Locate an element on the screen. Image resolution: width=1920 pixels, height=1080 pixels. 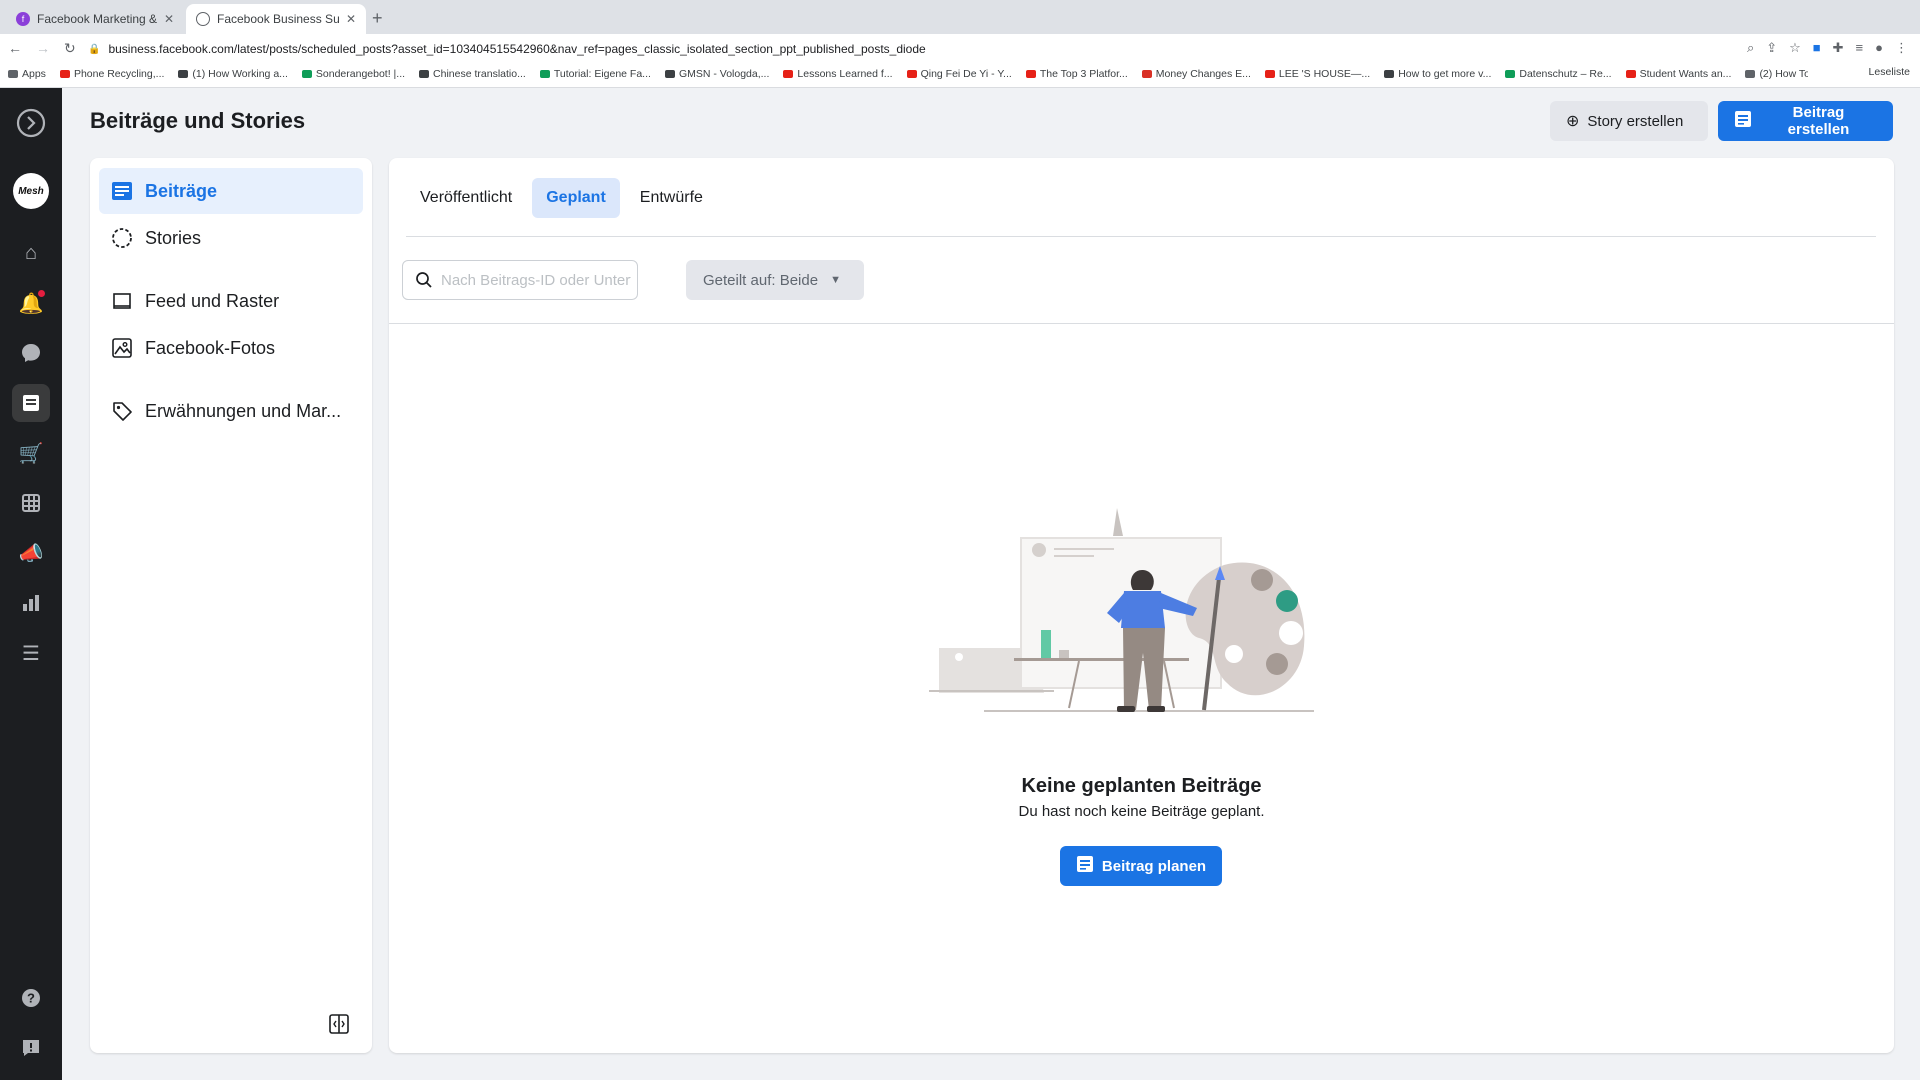
bookmark-label: Apps is located at coordinates (34, 74).